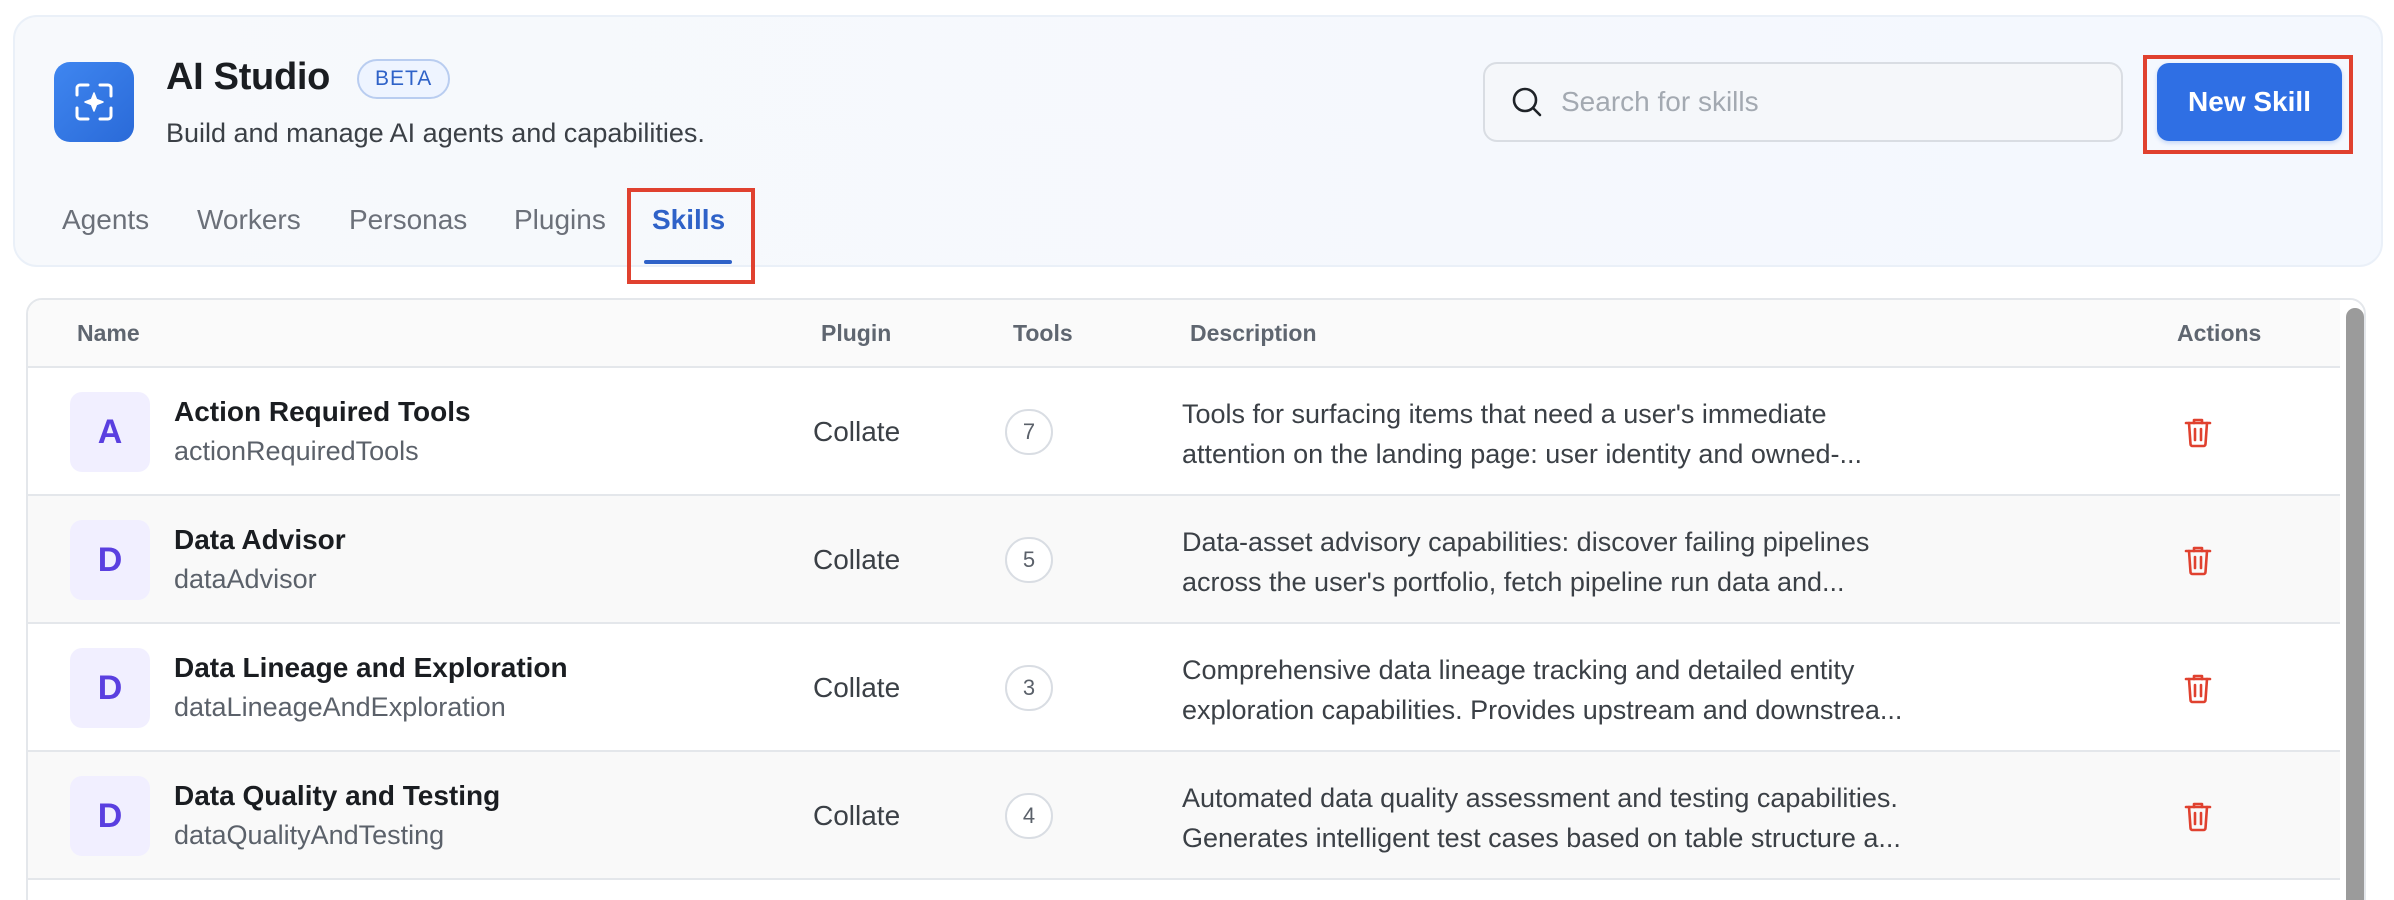 The width and height of the screenshot is (2394, 900). I want to click on skill-name: Data Lineage and Exploration, so click(371, 668).